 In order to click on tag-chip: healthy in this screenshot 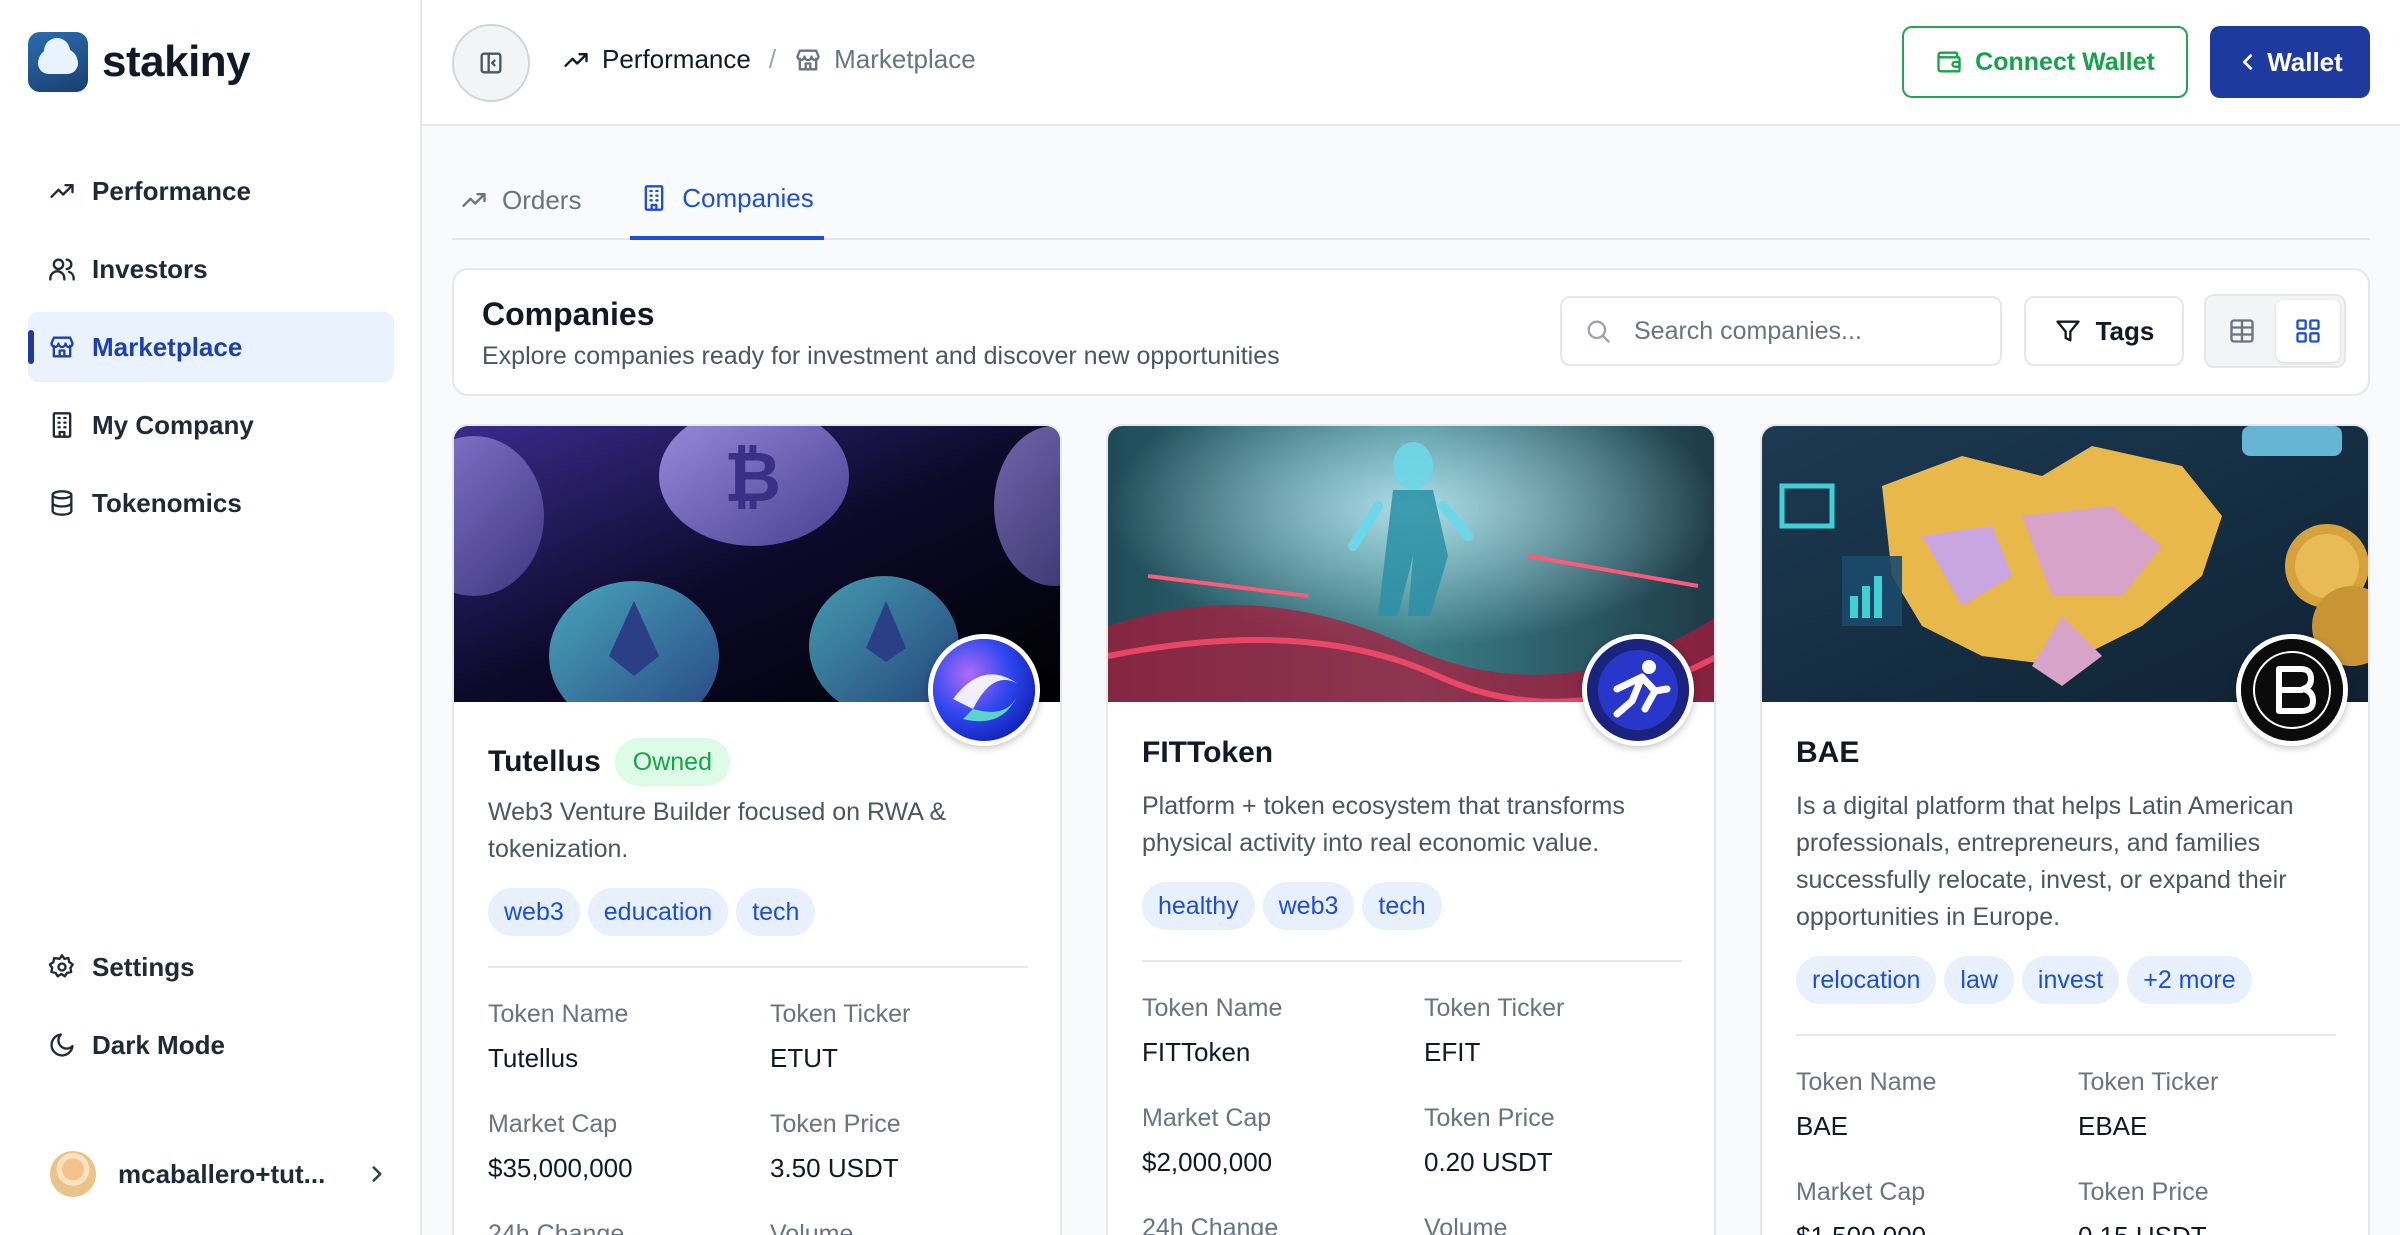, I will do `click(1198, 906)`.